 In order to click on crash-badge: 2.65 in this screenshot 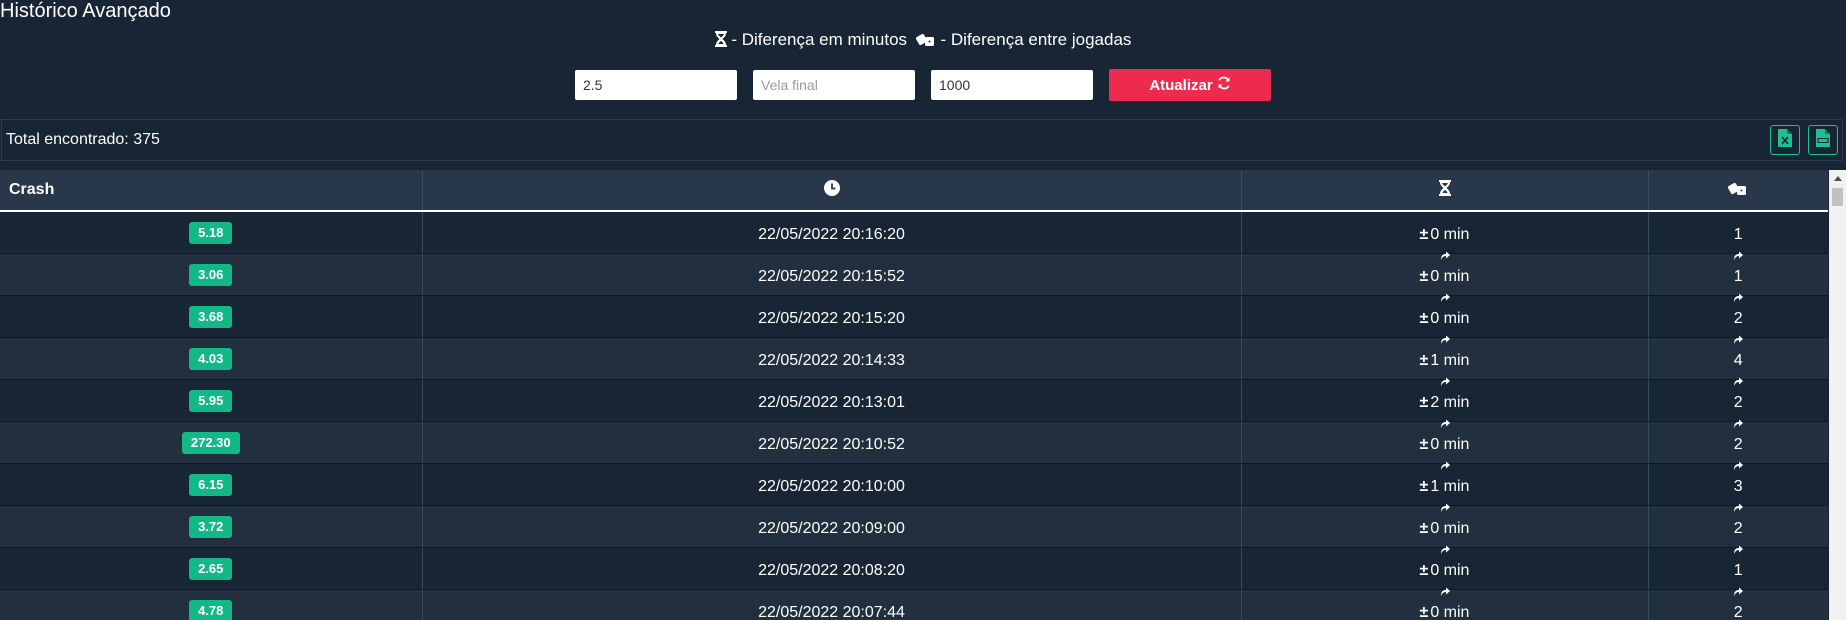, I will do `click(211, 568)`.